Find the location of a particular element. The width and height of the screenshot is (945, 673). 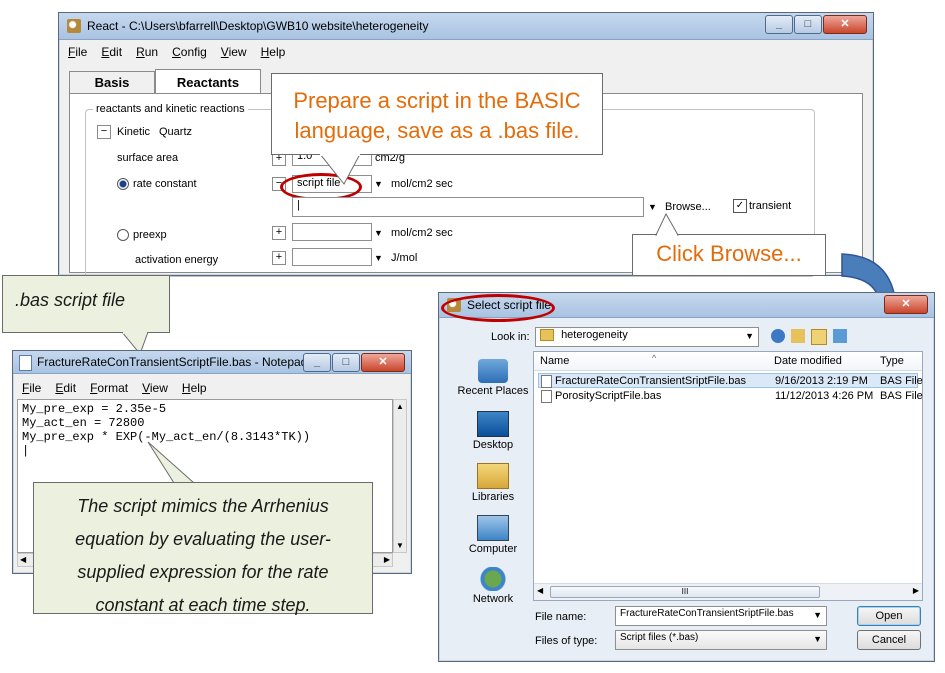

preexp-unit: mol/cm2 sec is located at coordinates (422, 233).